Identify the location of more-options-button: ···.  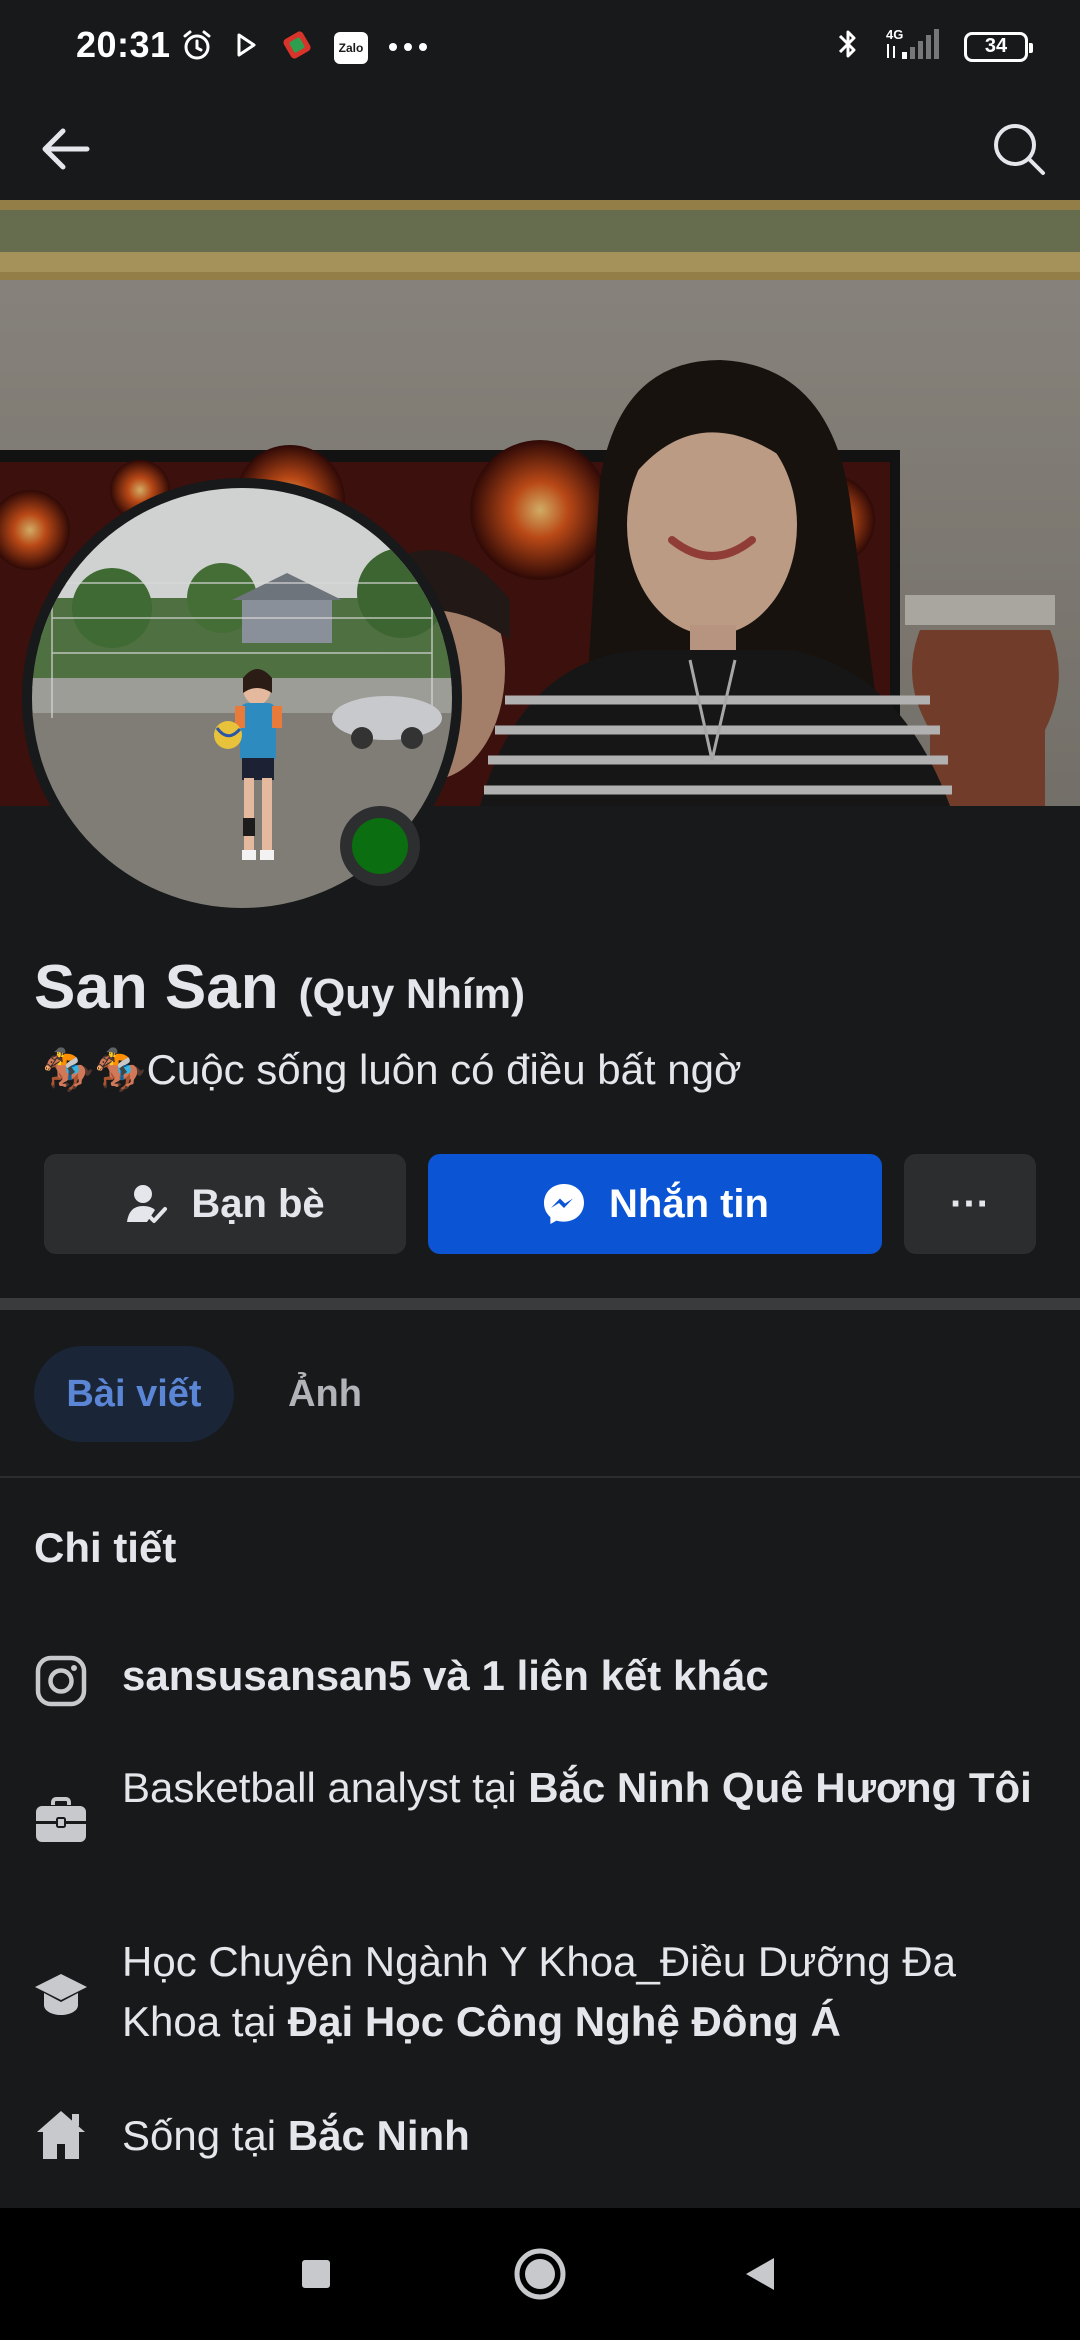
(970, 1204).